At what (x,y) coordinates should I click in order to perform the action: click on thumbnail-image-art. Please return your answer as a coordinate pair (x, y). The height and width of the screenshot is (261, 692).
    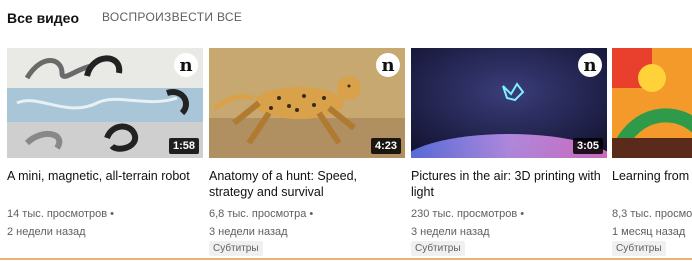
    Looking at the image, I should click on (652, 103).